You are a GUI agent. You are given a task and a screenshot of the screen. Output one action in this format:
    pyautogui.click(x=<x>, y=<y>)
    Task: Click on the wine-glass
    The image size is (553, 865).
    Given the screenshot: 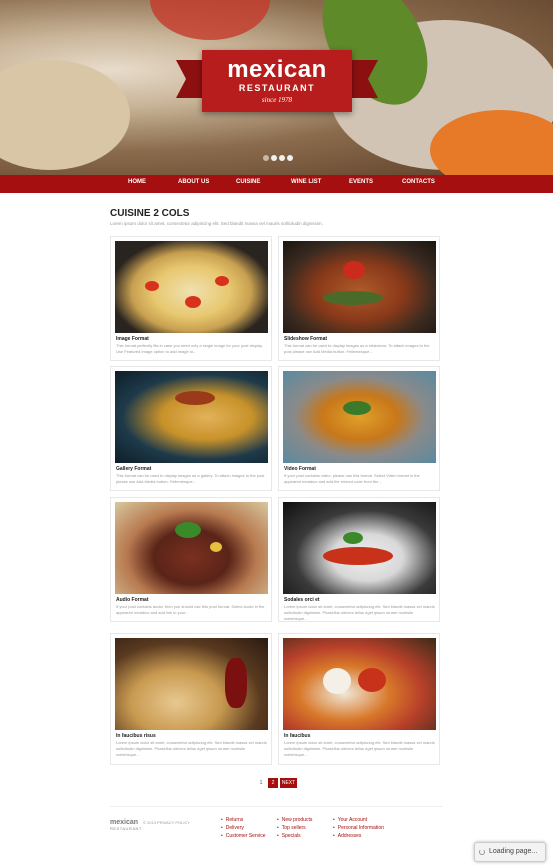 What is the action you would take?
    pyautogui.click(x=236, y=683)
    